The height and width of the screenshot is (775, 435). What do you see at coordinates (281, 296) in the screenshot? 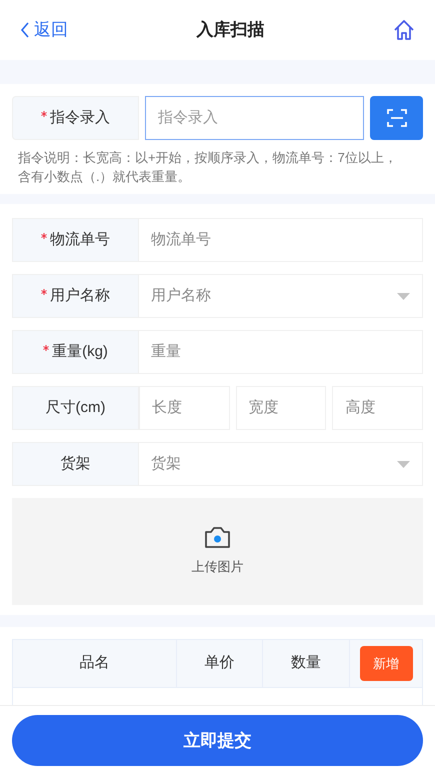
I see `dropdown-select: 用户名称` at bounding box center [281, 296].